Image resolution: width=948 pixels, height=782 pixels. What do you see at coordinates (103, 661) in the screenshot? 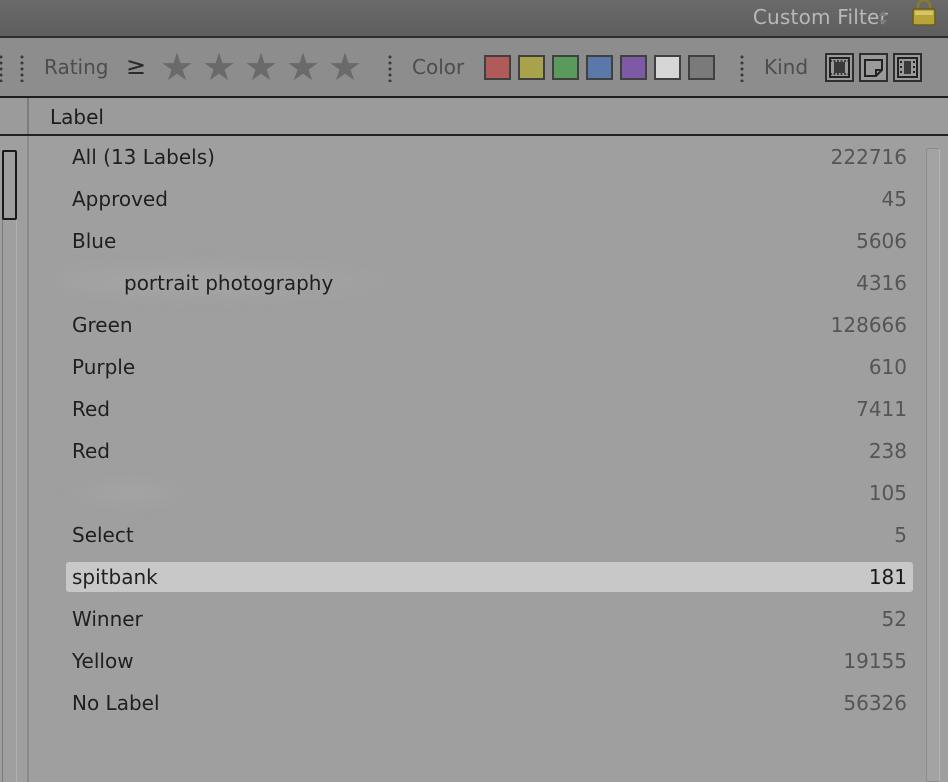
I see `label-name: Yellow` at bounding box center [103, 661].